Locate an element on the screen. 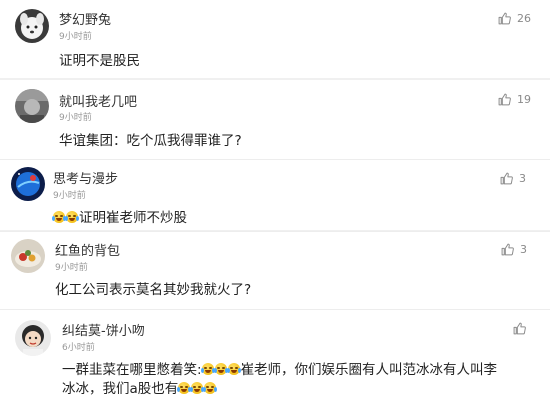  like-button: 19 is located at coordinates (514, 99).